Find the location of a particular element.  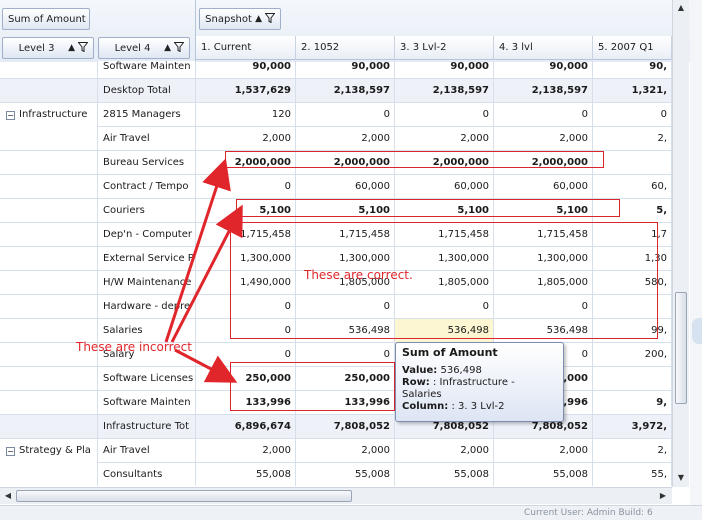

tooltip-title: Sum of Amount is located at coordinates (450, 352).